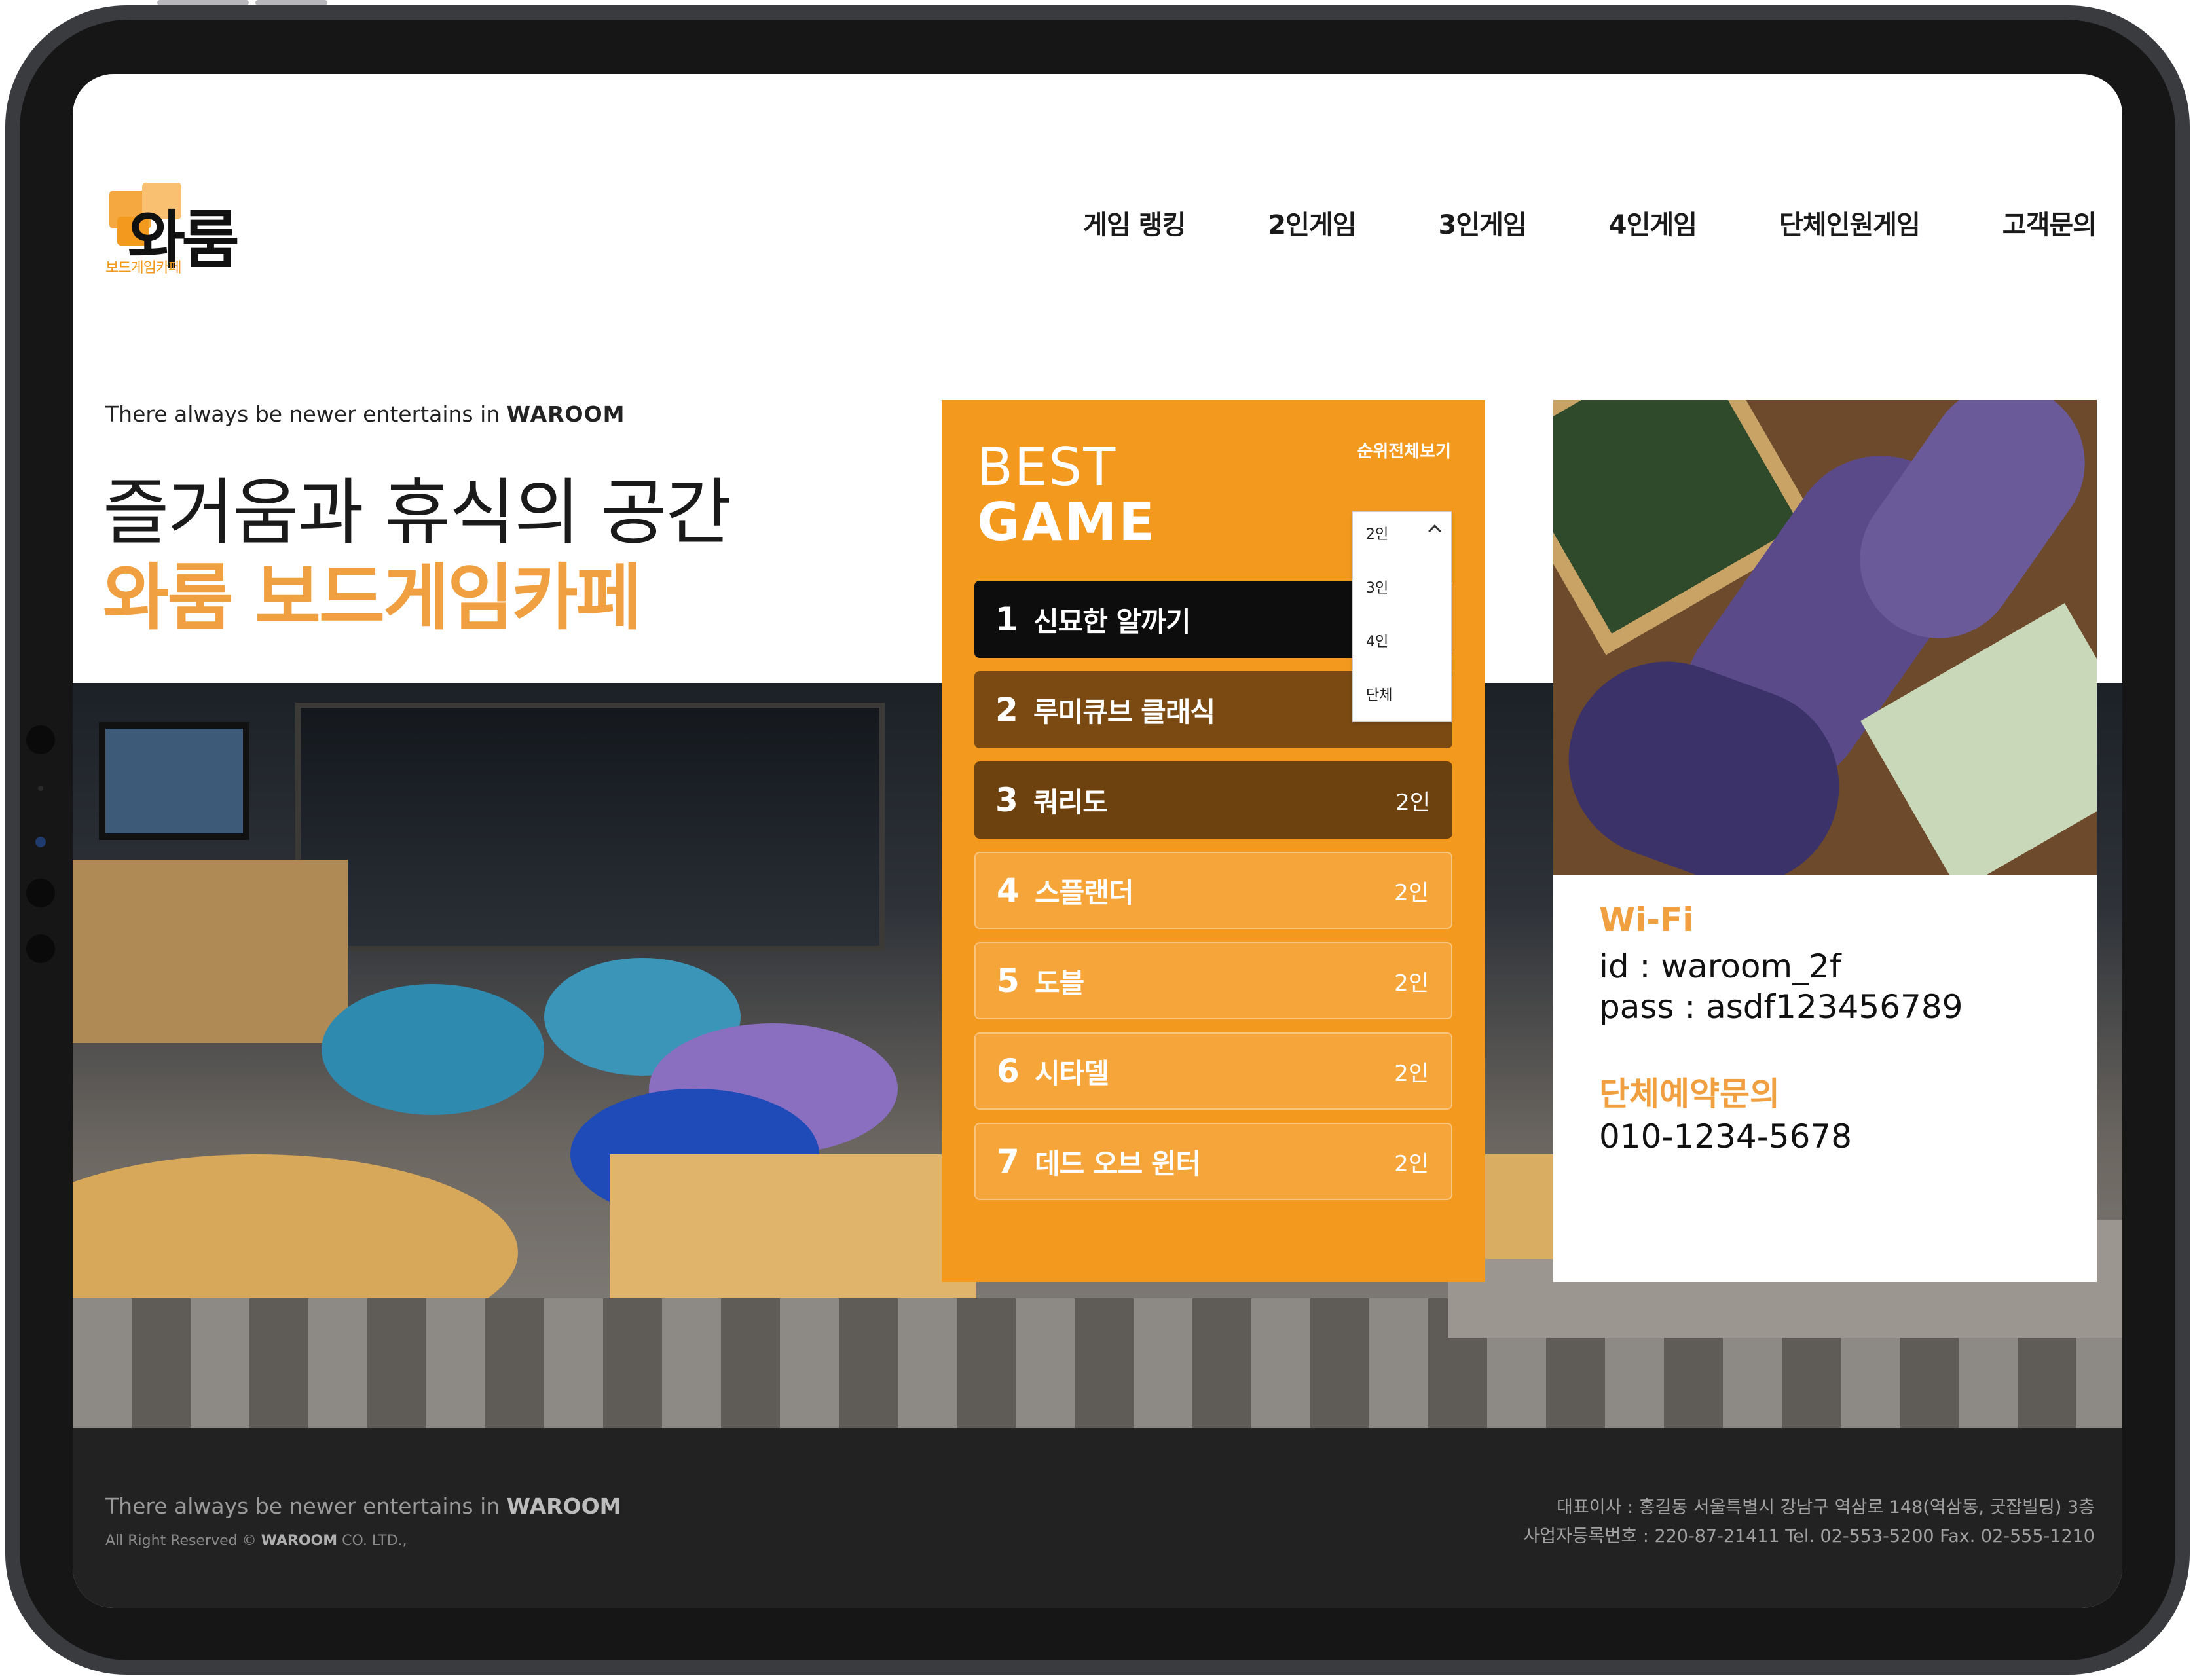  I want to click on camera-lens, so click(40, 842).